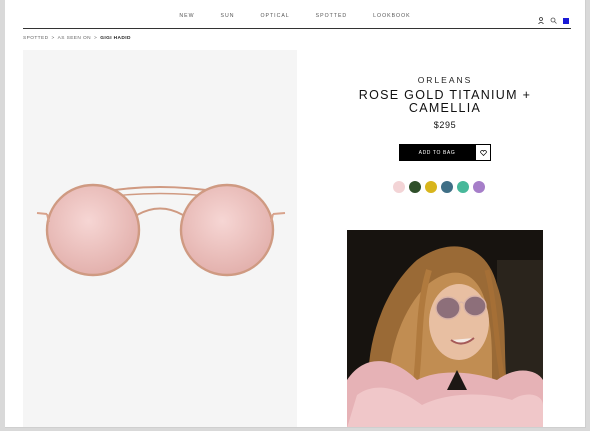  What do you see at coordinates (437, 152) in the screenshot?
I see `add-to-bag-button: ADD TO BAG` at bounding box center [437, 152].